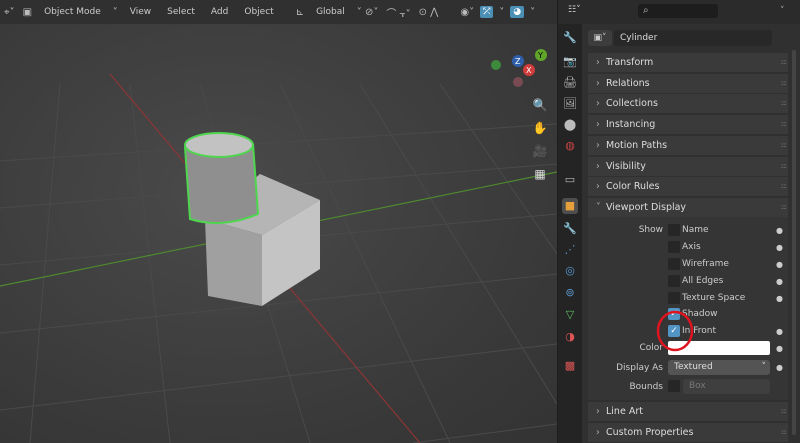 This screenshot has width=800, height=443. What do you see at coordinates (9, 12) in the screenshot?
I see `editor-type-icon: ⌖˅` at bounding box center [9, 12].